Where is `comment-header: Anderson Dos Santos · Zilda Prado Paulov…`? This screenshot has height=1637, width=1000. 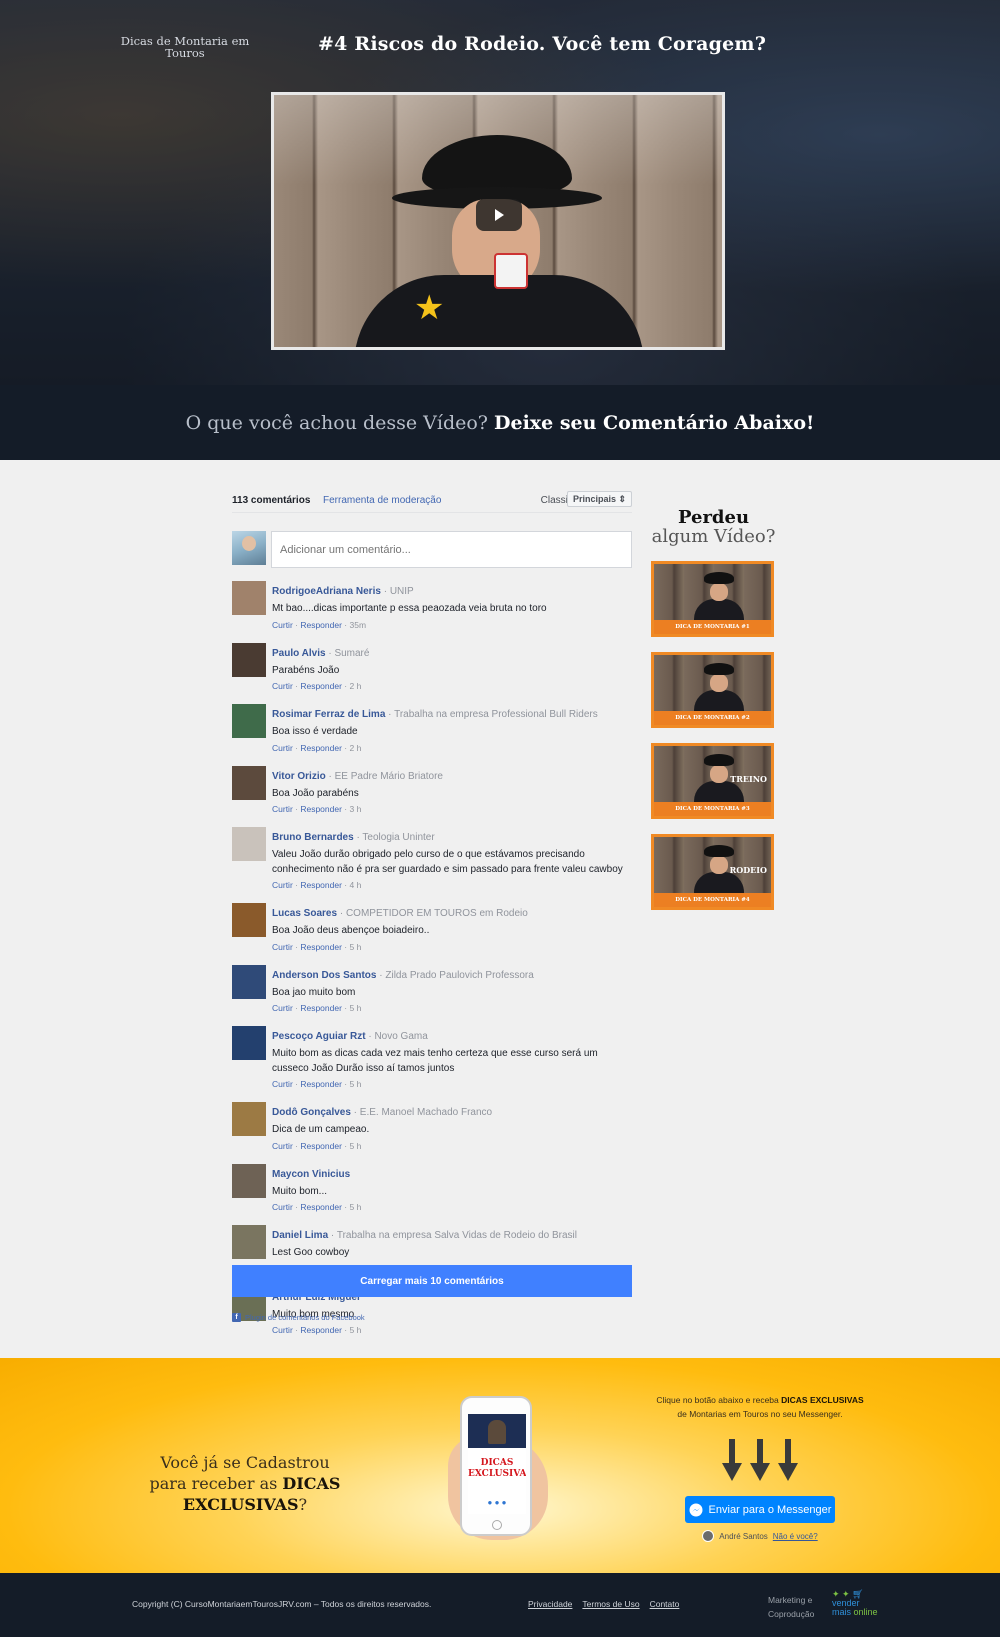
comment-header: Anderson Dos Santos · Zilda Prado Paulov… is located at coordinates (452, 974).